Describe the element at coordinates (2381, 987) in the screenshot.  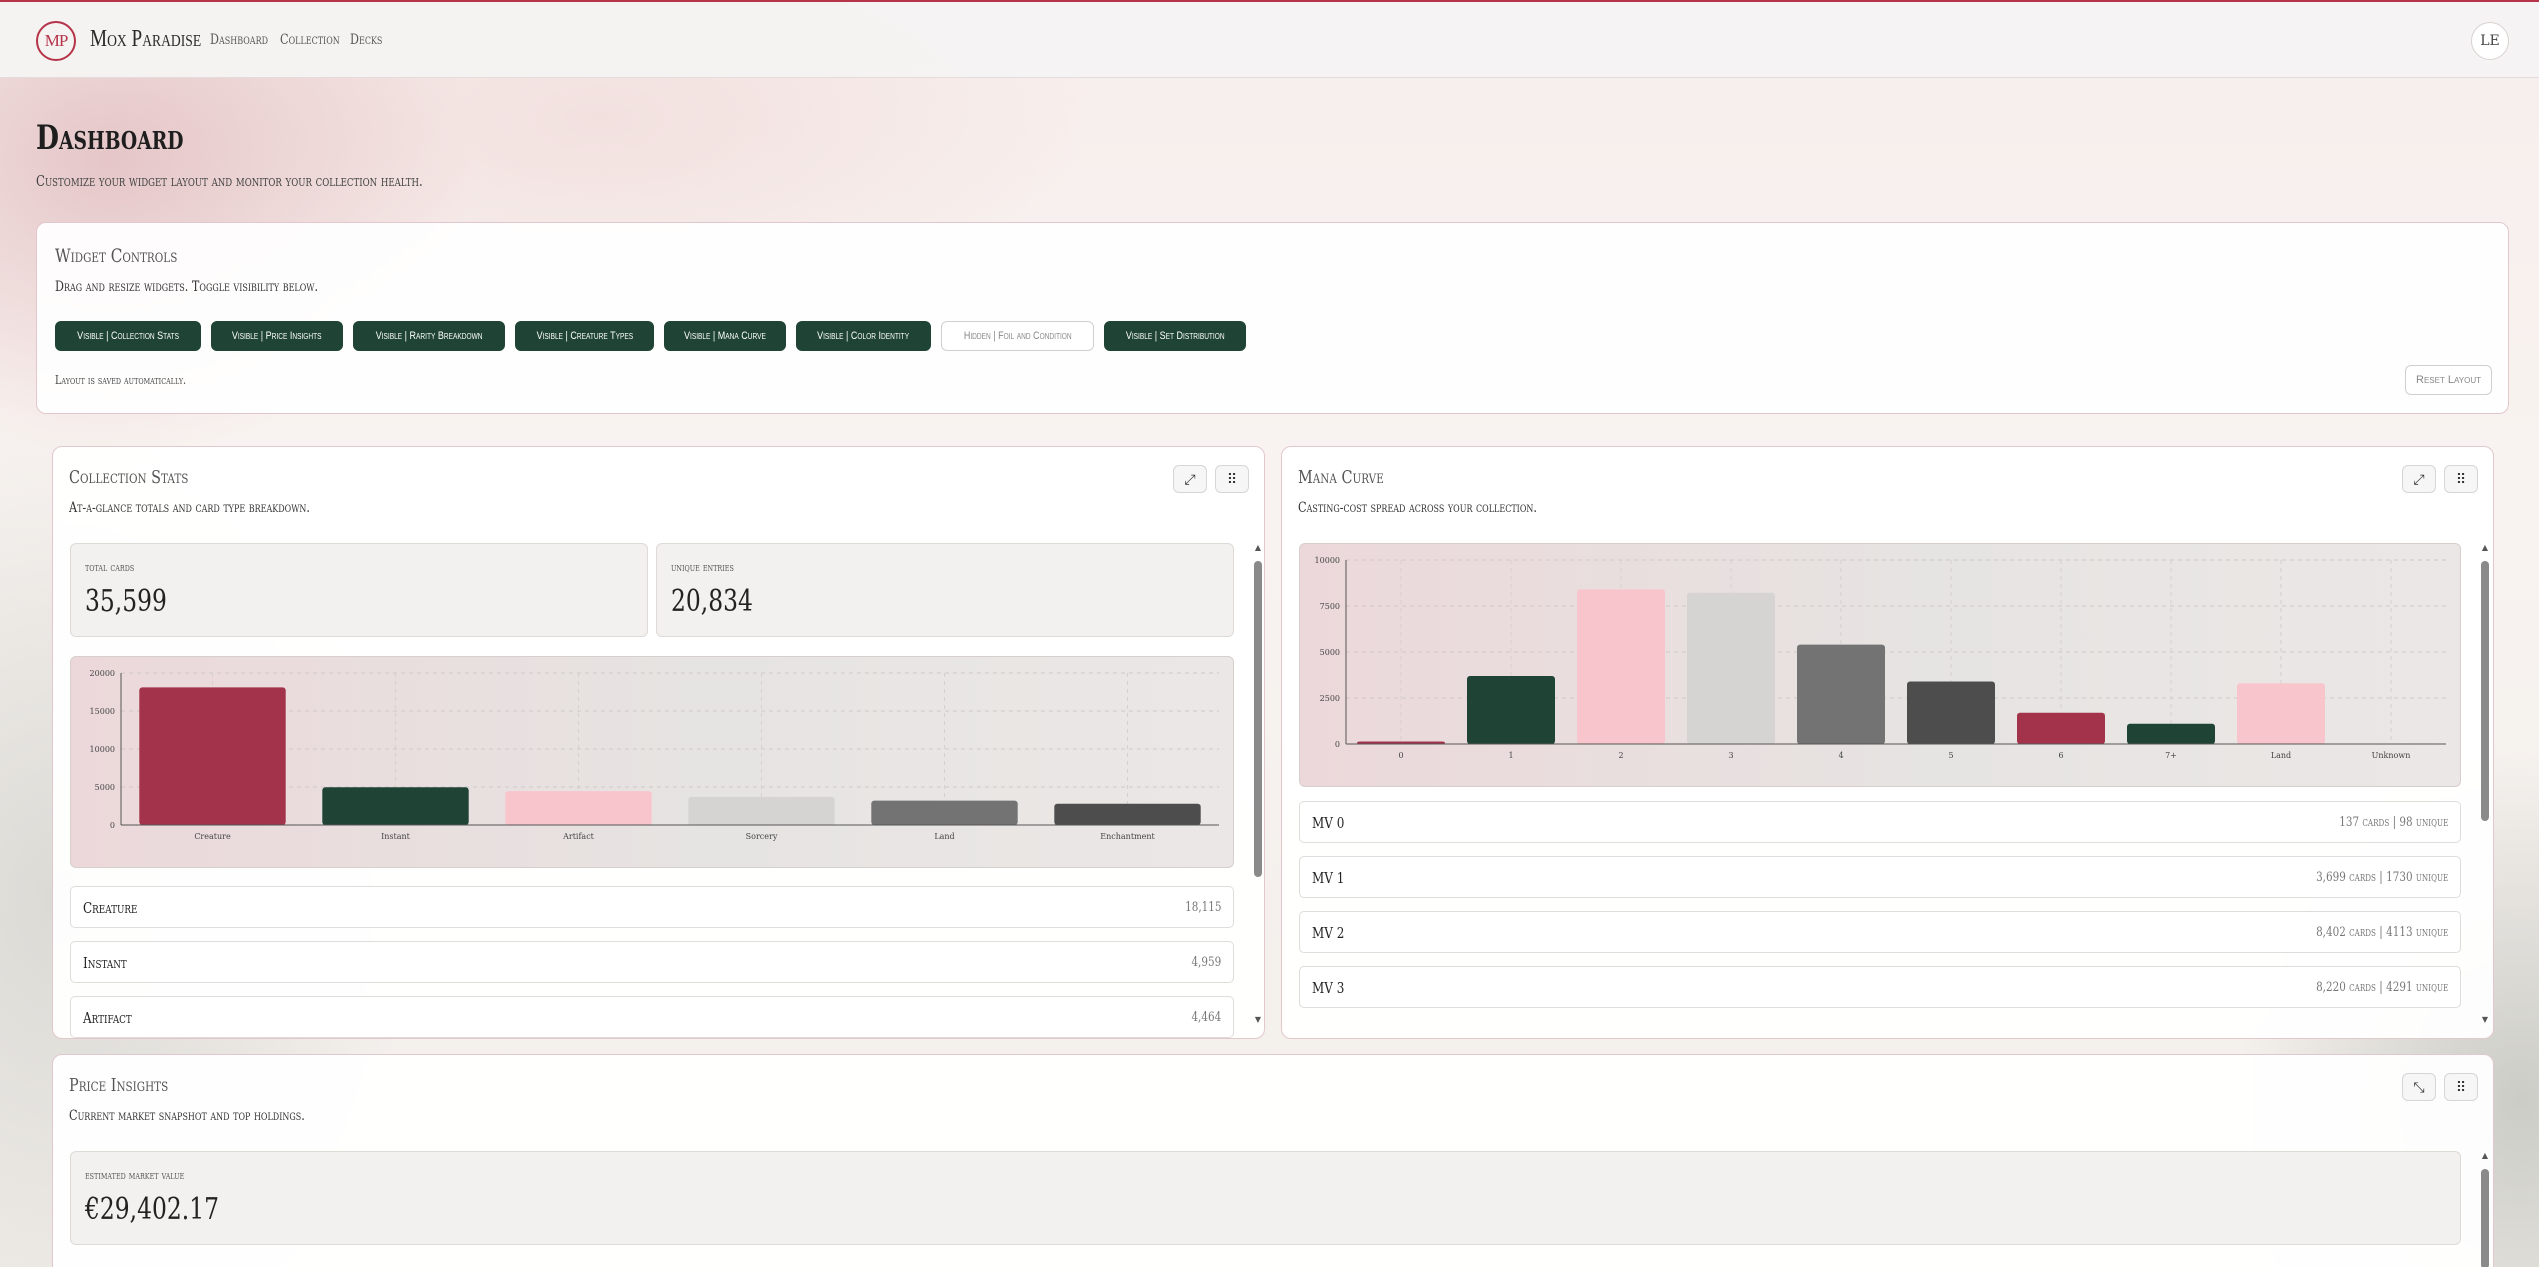
I see `row-value: 8,220 cards | 4291 unique` at that location.